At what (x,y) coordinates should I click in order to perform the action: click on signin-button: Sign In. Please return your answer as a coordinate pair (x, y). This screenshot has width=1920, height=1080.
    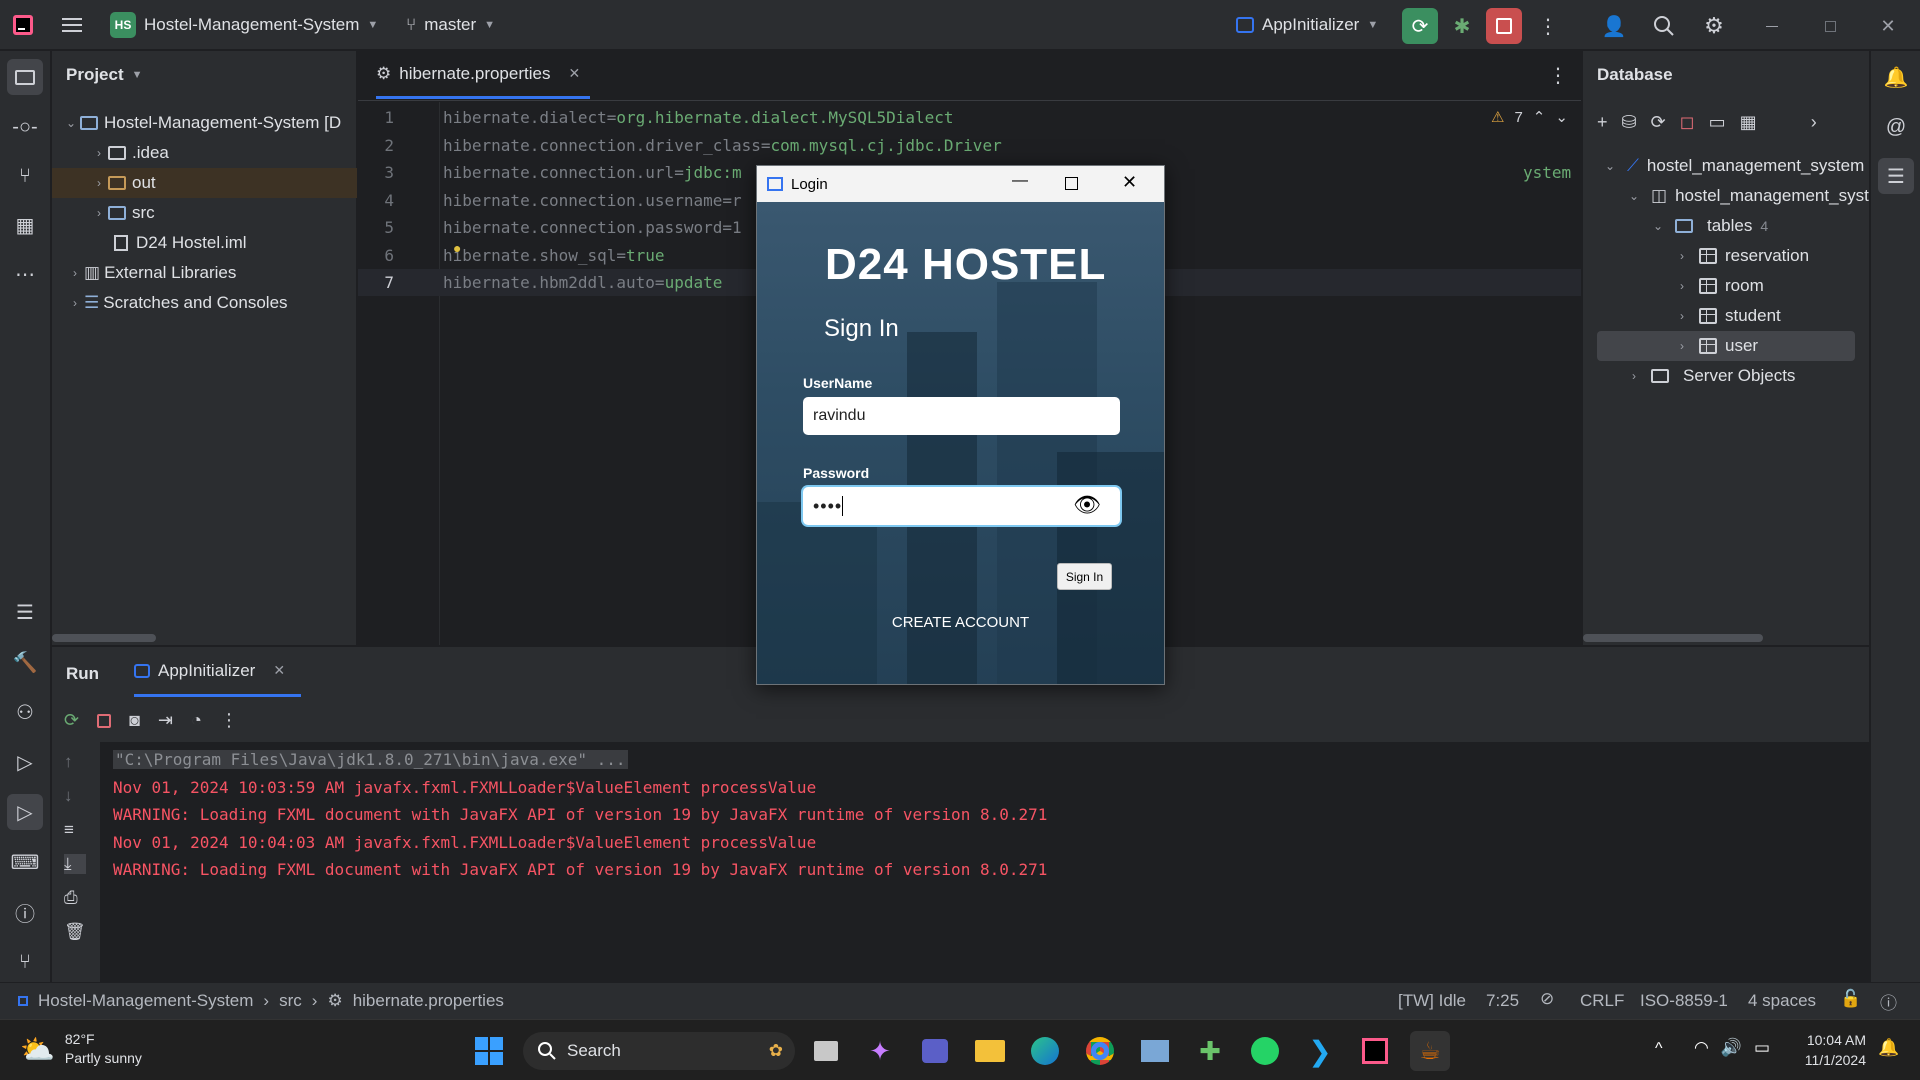
    Looking at the image, I should click on (1084, 576).